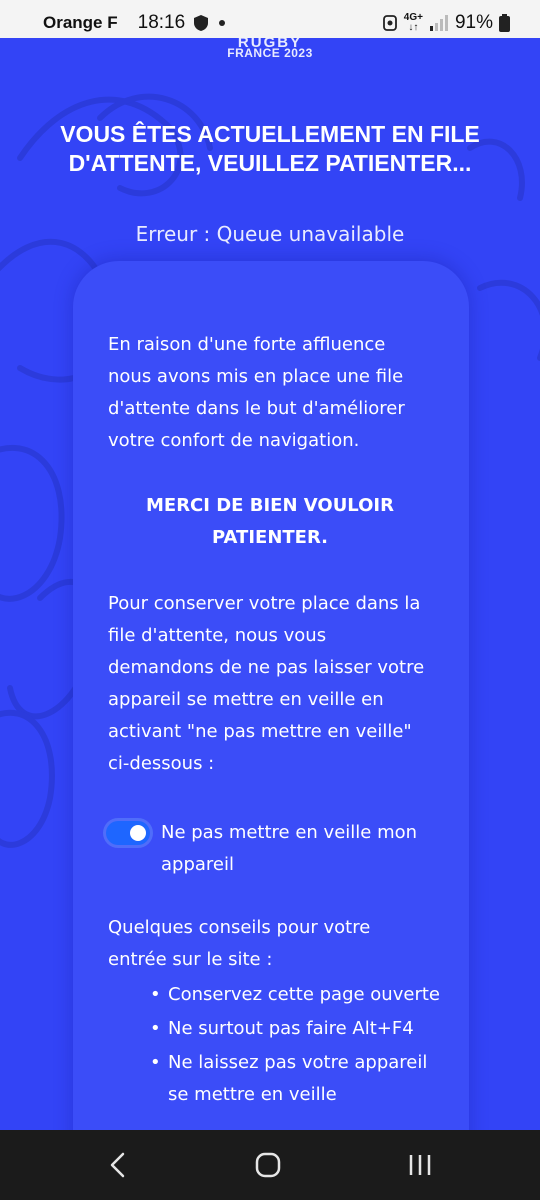 The height and width of the screenshot is (1200, 540). Describe the element at coordinates (295, 1029) in the screenshot. I see `list-item: Ne surtout pas faire Alt+F4` at that location.